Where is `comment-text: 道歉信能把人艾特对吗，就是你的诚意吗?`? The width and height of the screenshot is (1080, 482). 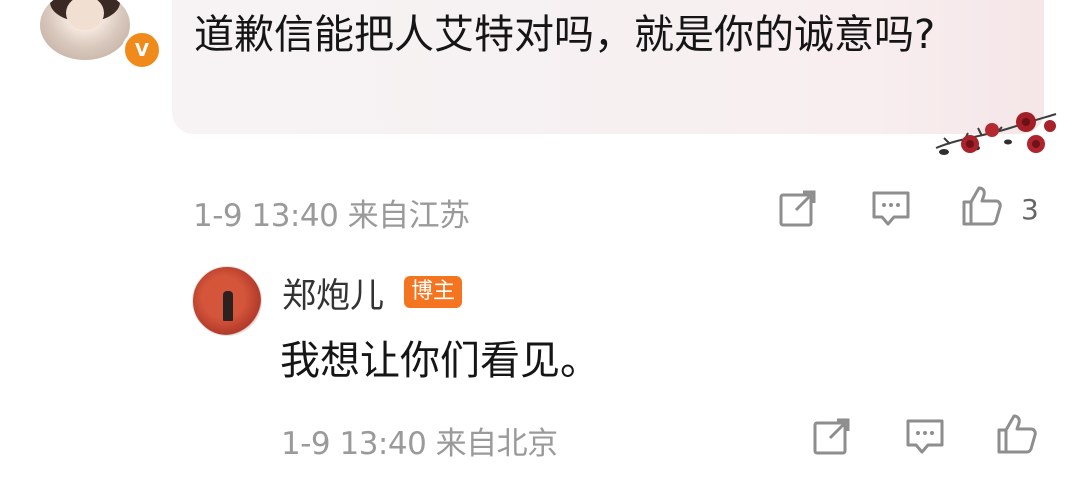 comment-text: 道歉信能把人艾特对吗，就是你的诚意吗? is located at coordinates (565, 35).